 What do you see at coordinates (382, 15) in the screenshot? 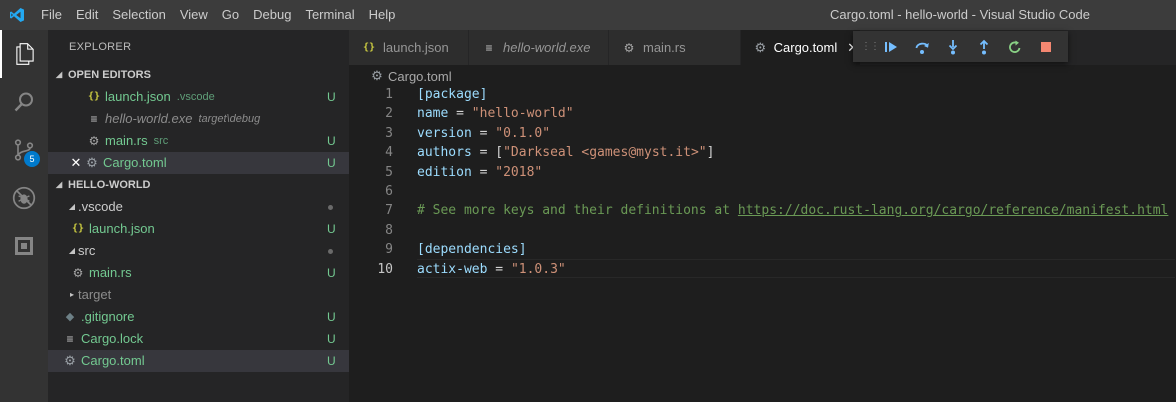
I see `menu-help: Help` at bounding box center [382, 15].